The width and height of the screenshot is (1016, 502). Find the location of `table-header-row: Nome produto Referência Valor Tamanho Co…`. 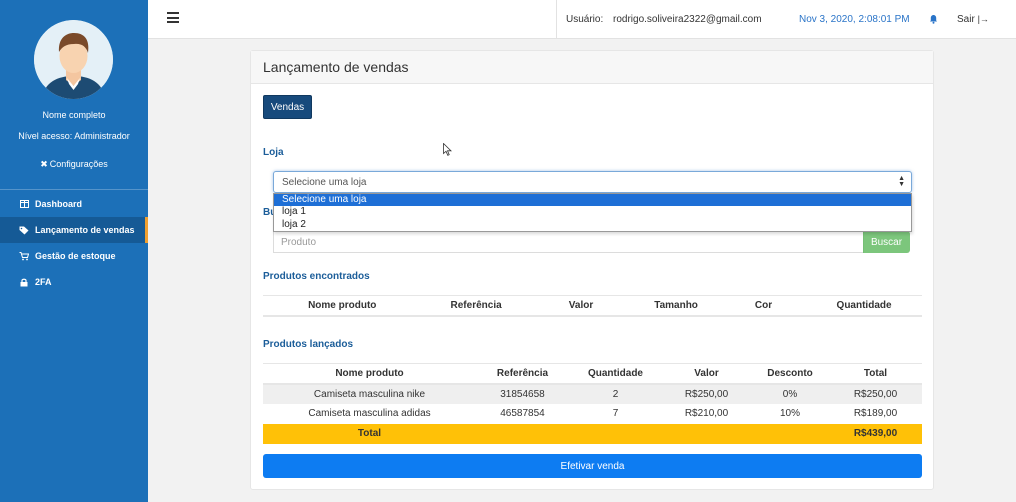

table-header-row: Nome produto Referência Valor Tamanho Co… is located at coordinates (592, 306).